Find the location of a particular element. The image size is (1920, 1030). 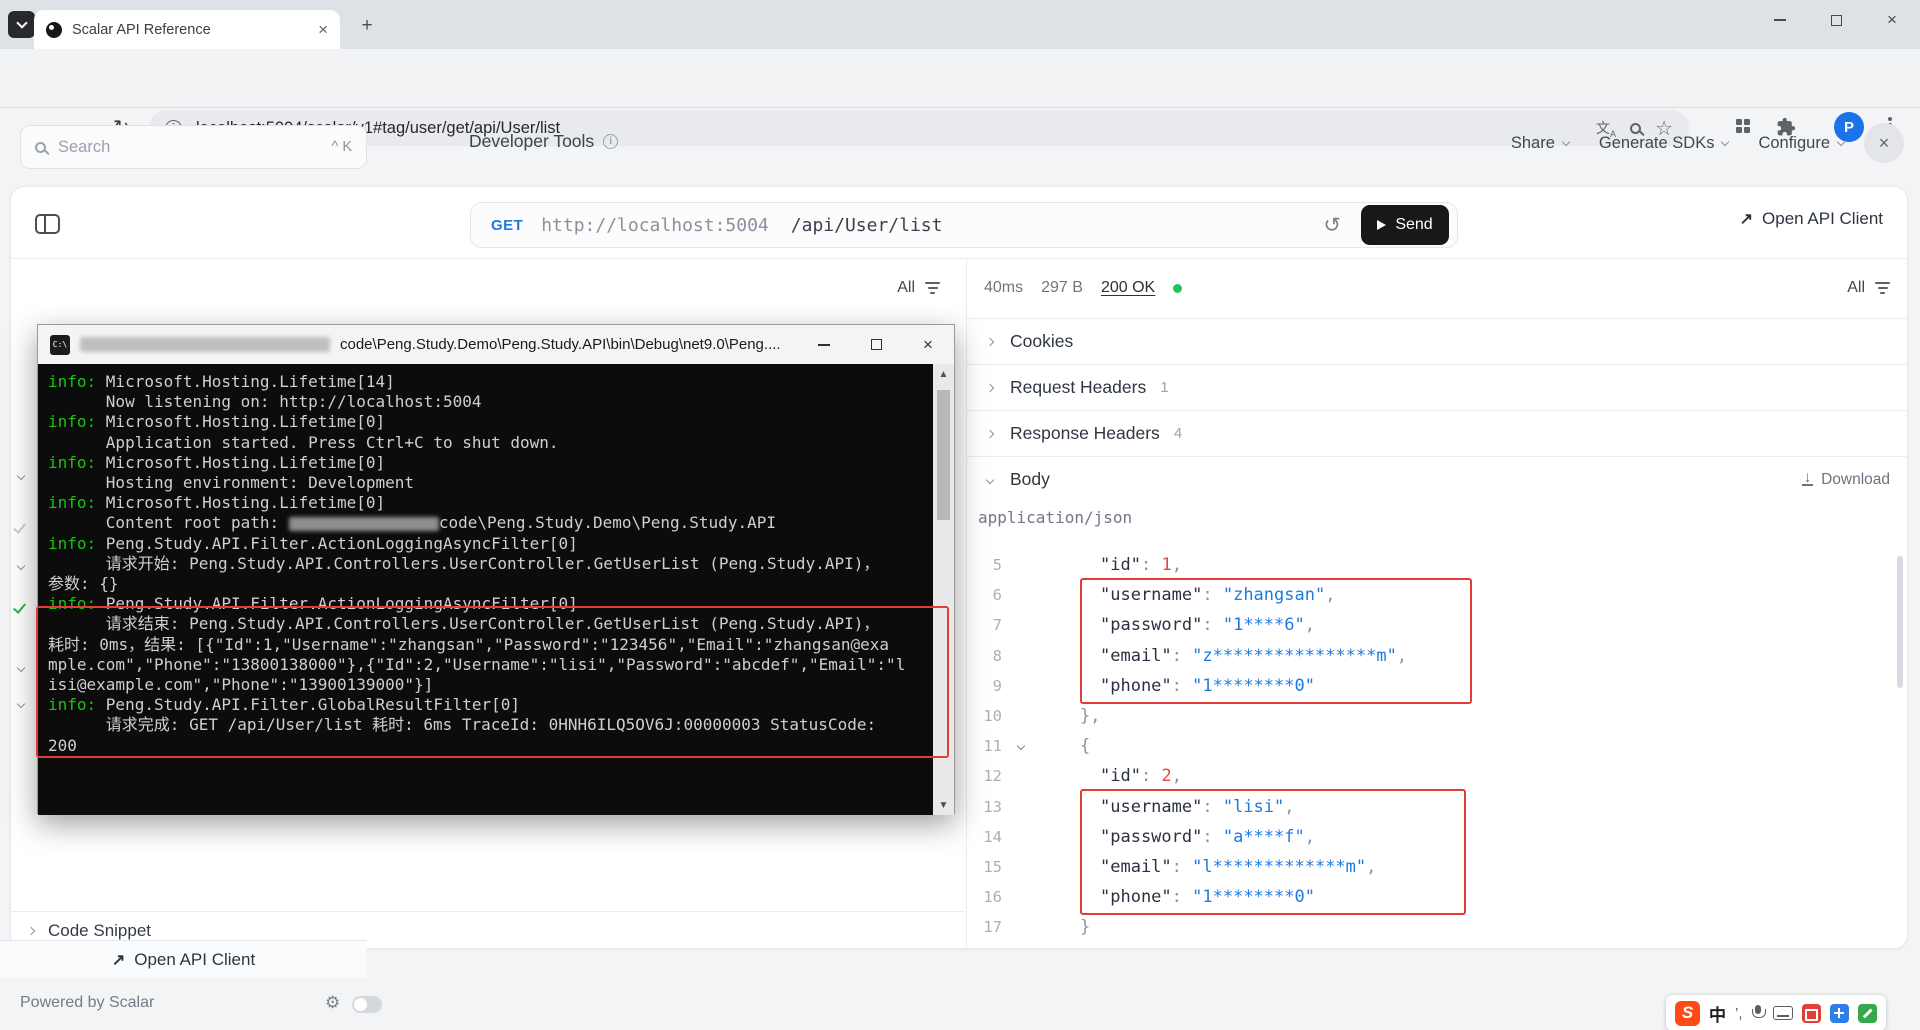

configure-button: Configure is located at coordinates (1802, 143).